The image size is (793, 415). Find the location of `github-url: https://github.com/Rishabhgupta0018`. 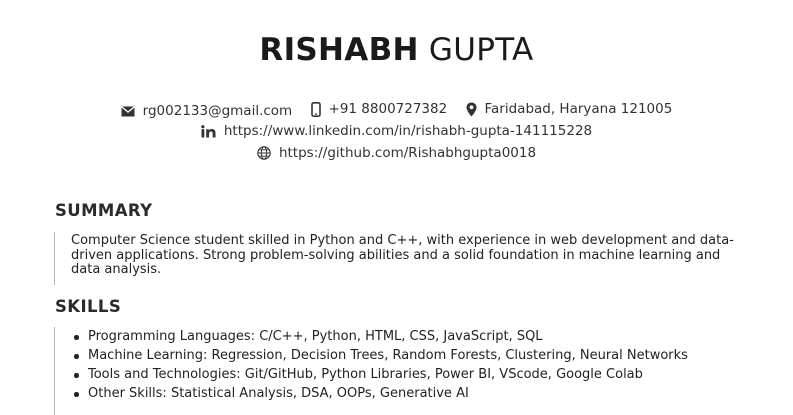

github-url: https://github.com/Rishabhgupta0018 is located at coordinates (407, 153).